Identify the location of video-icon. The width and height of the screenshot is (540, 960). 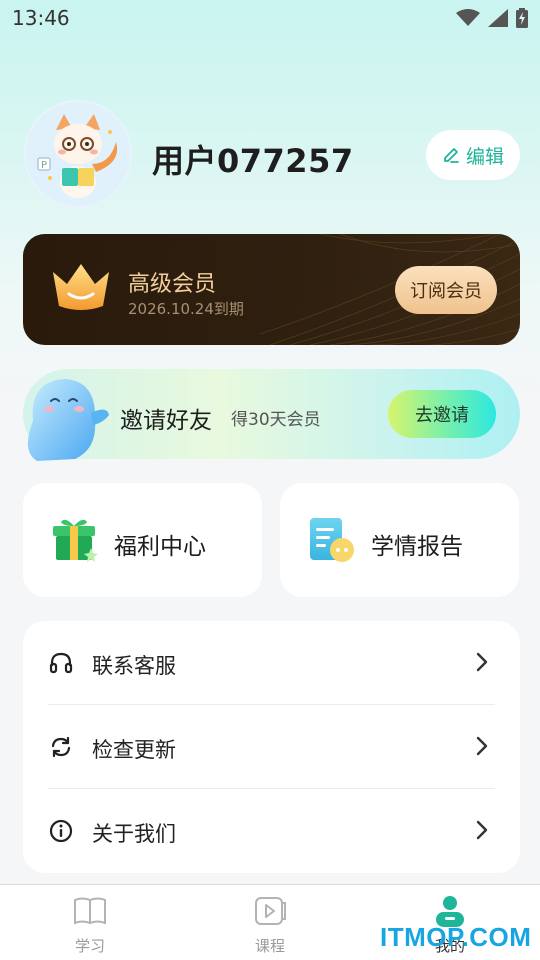
(270, 911).